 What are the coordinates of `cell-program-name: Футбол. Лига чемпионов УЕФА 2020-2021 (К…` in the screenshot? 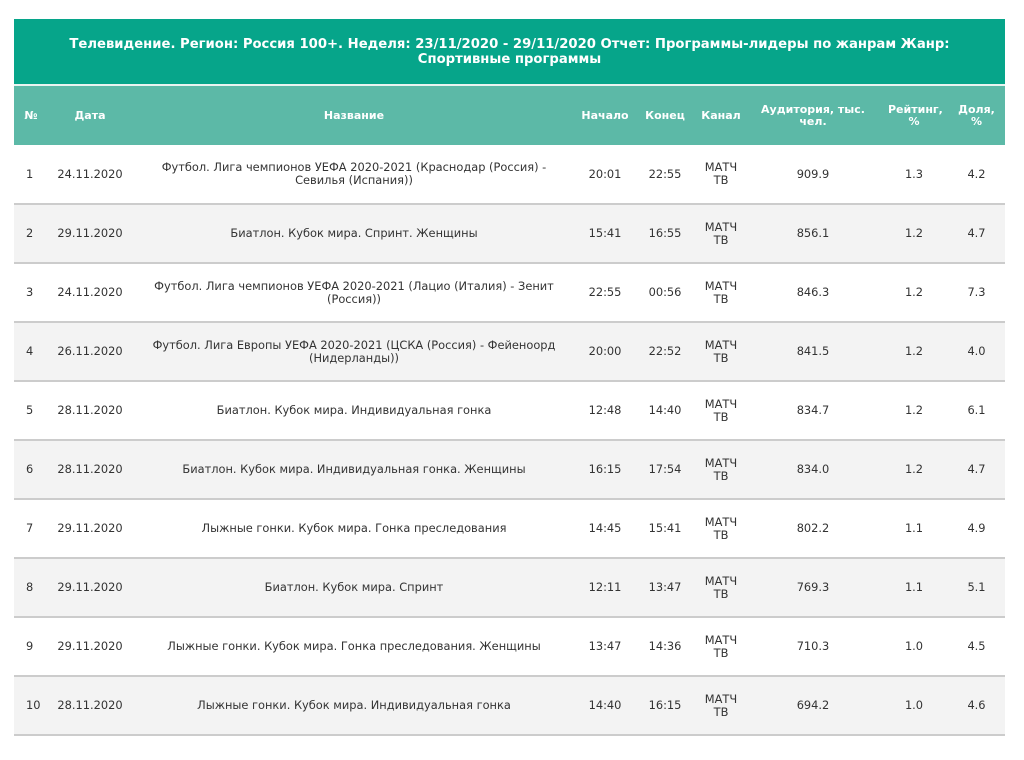 It's located at (354, 173).